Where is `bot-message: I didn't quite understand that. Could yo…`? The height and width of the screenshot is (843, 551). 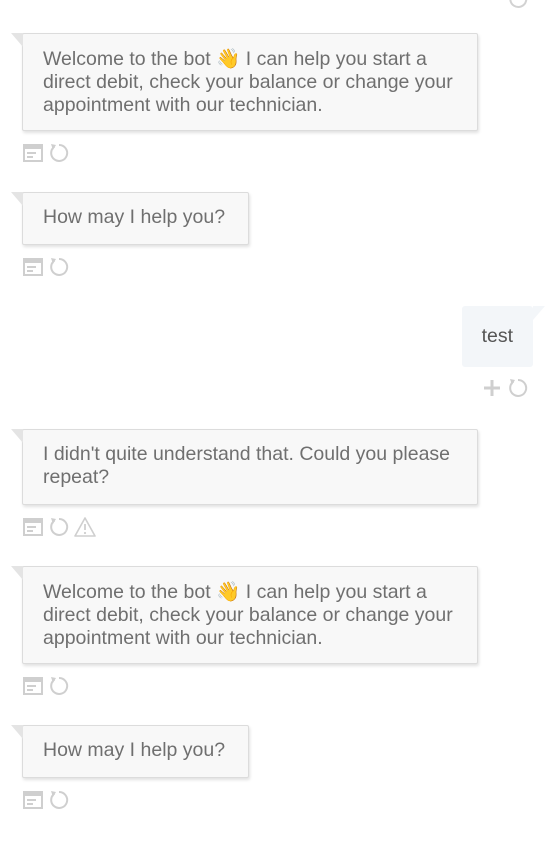
bot-message: I didn't quite understand that. Could yo… is located at coordinates (244, 483).